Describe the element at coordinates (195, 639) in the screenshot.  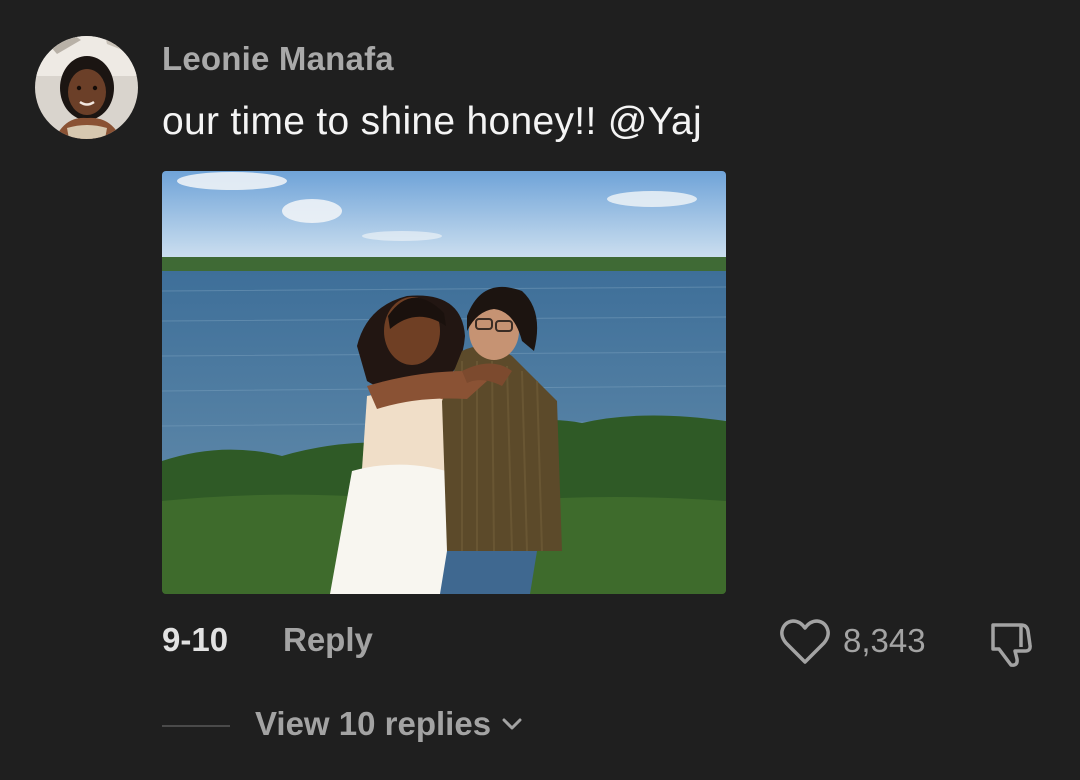
I see `comment-date: 9-10` at that location.